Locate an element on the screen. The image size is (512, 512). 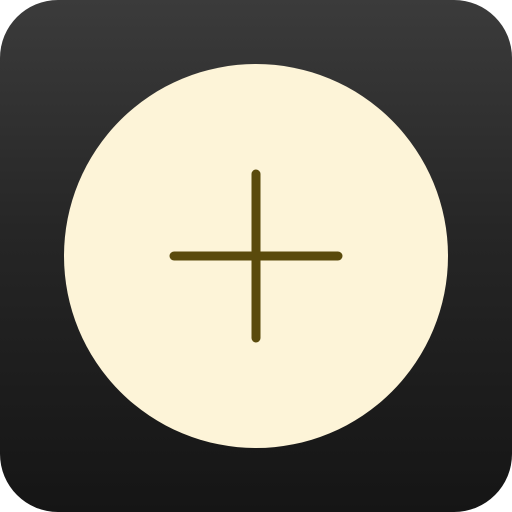
plus-icon is located at coordinates (256, 256).